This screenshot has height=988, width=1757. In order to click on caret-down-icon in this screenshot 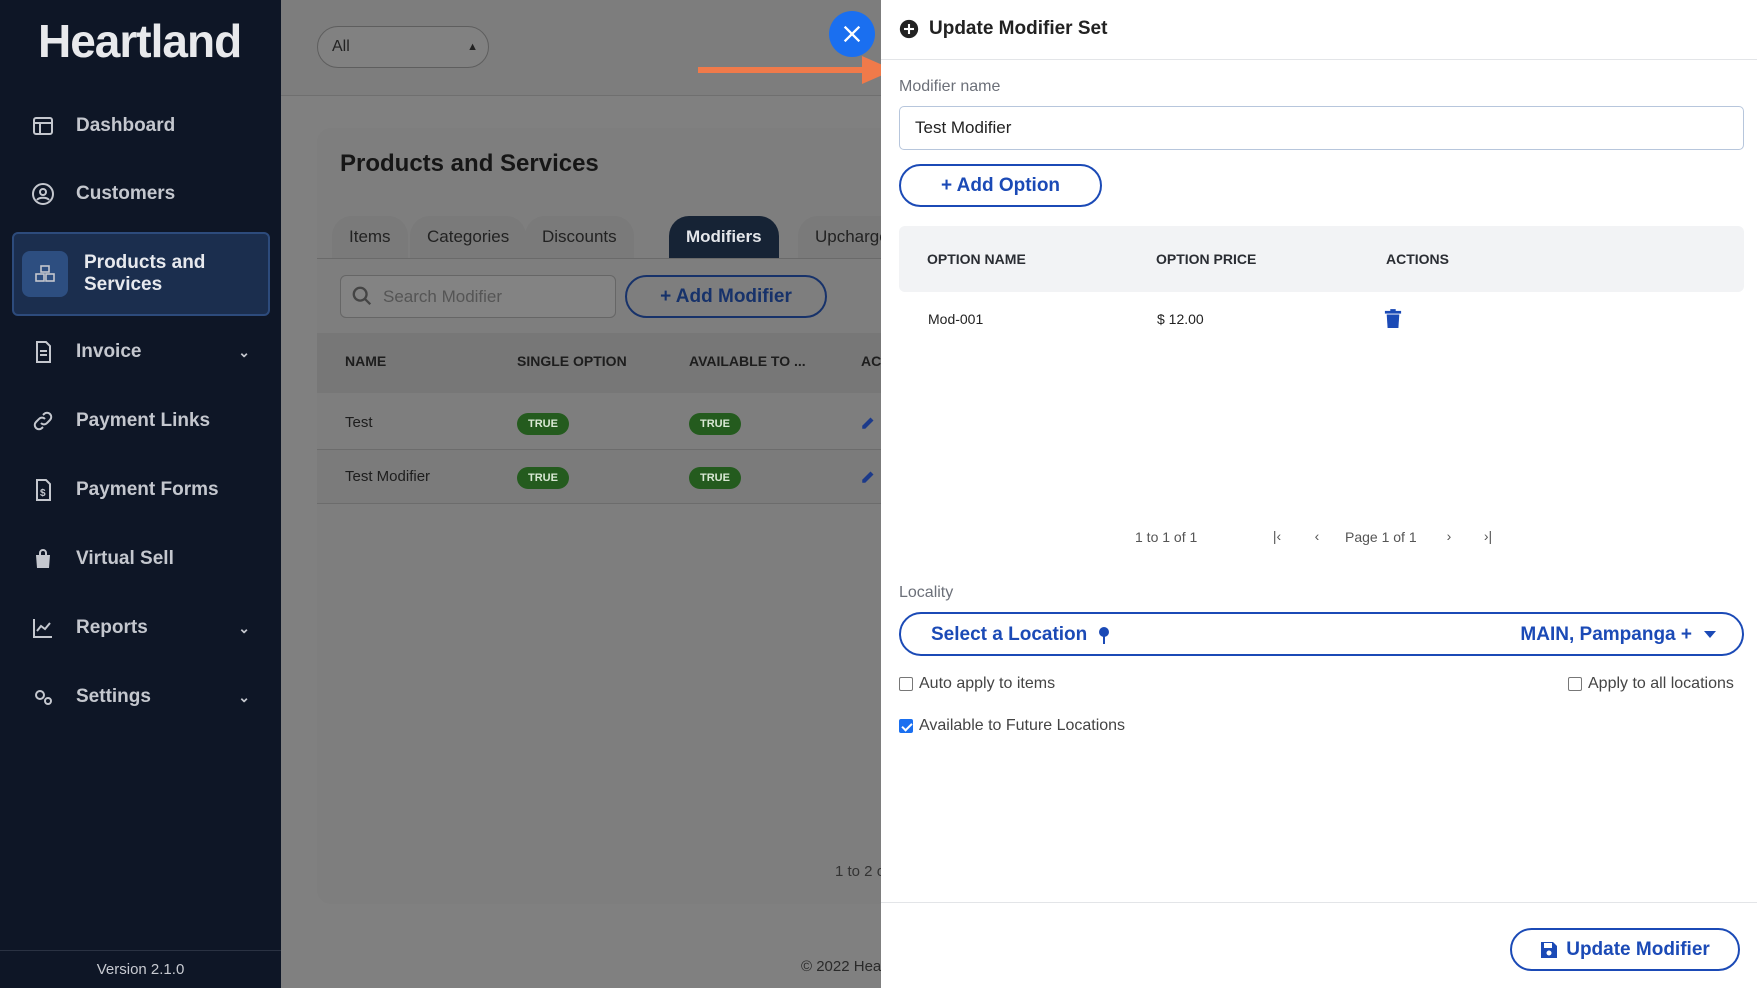, I will do `click(1710, 634)`.